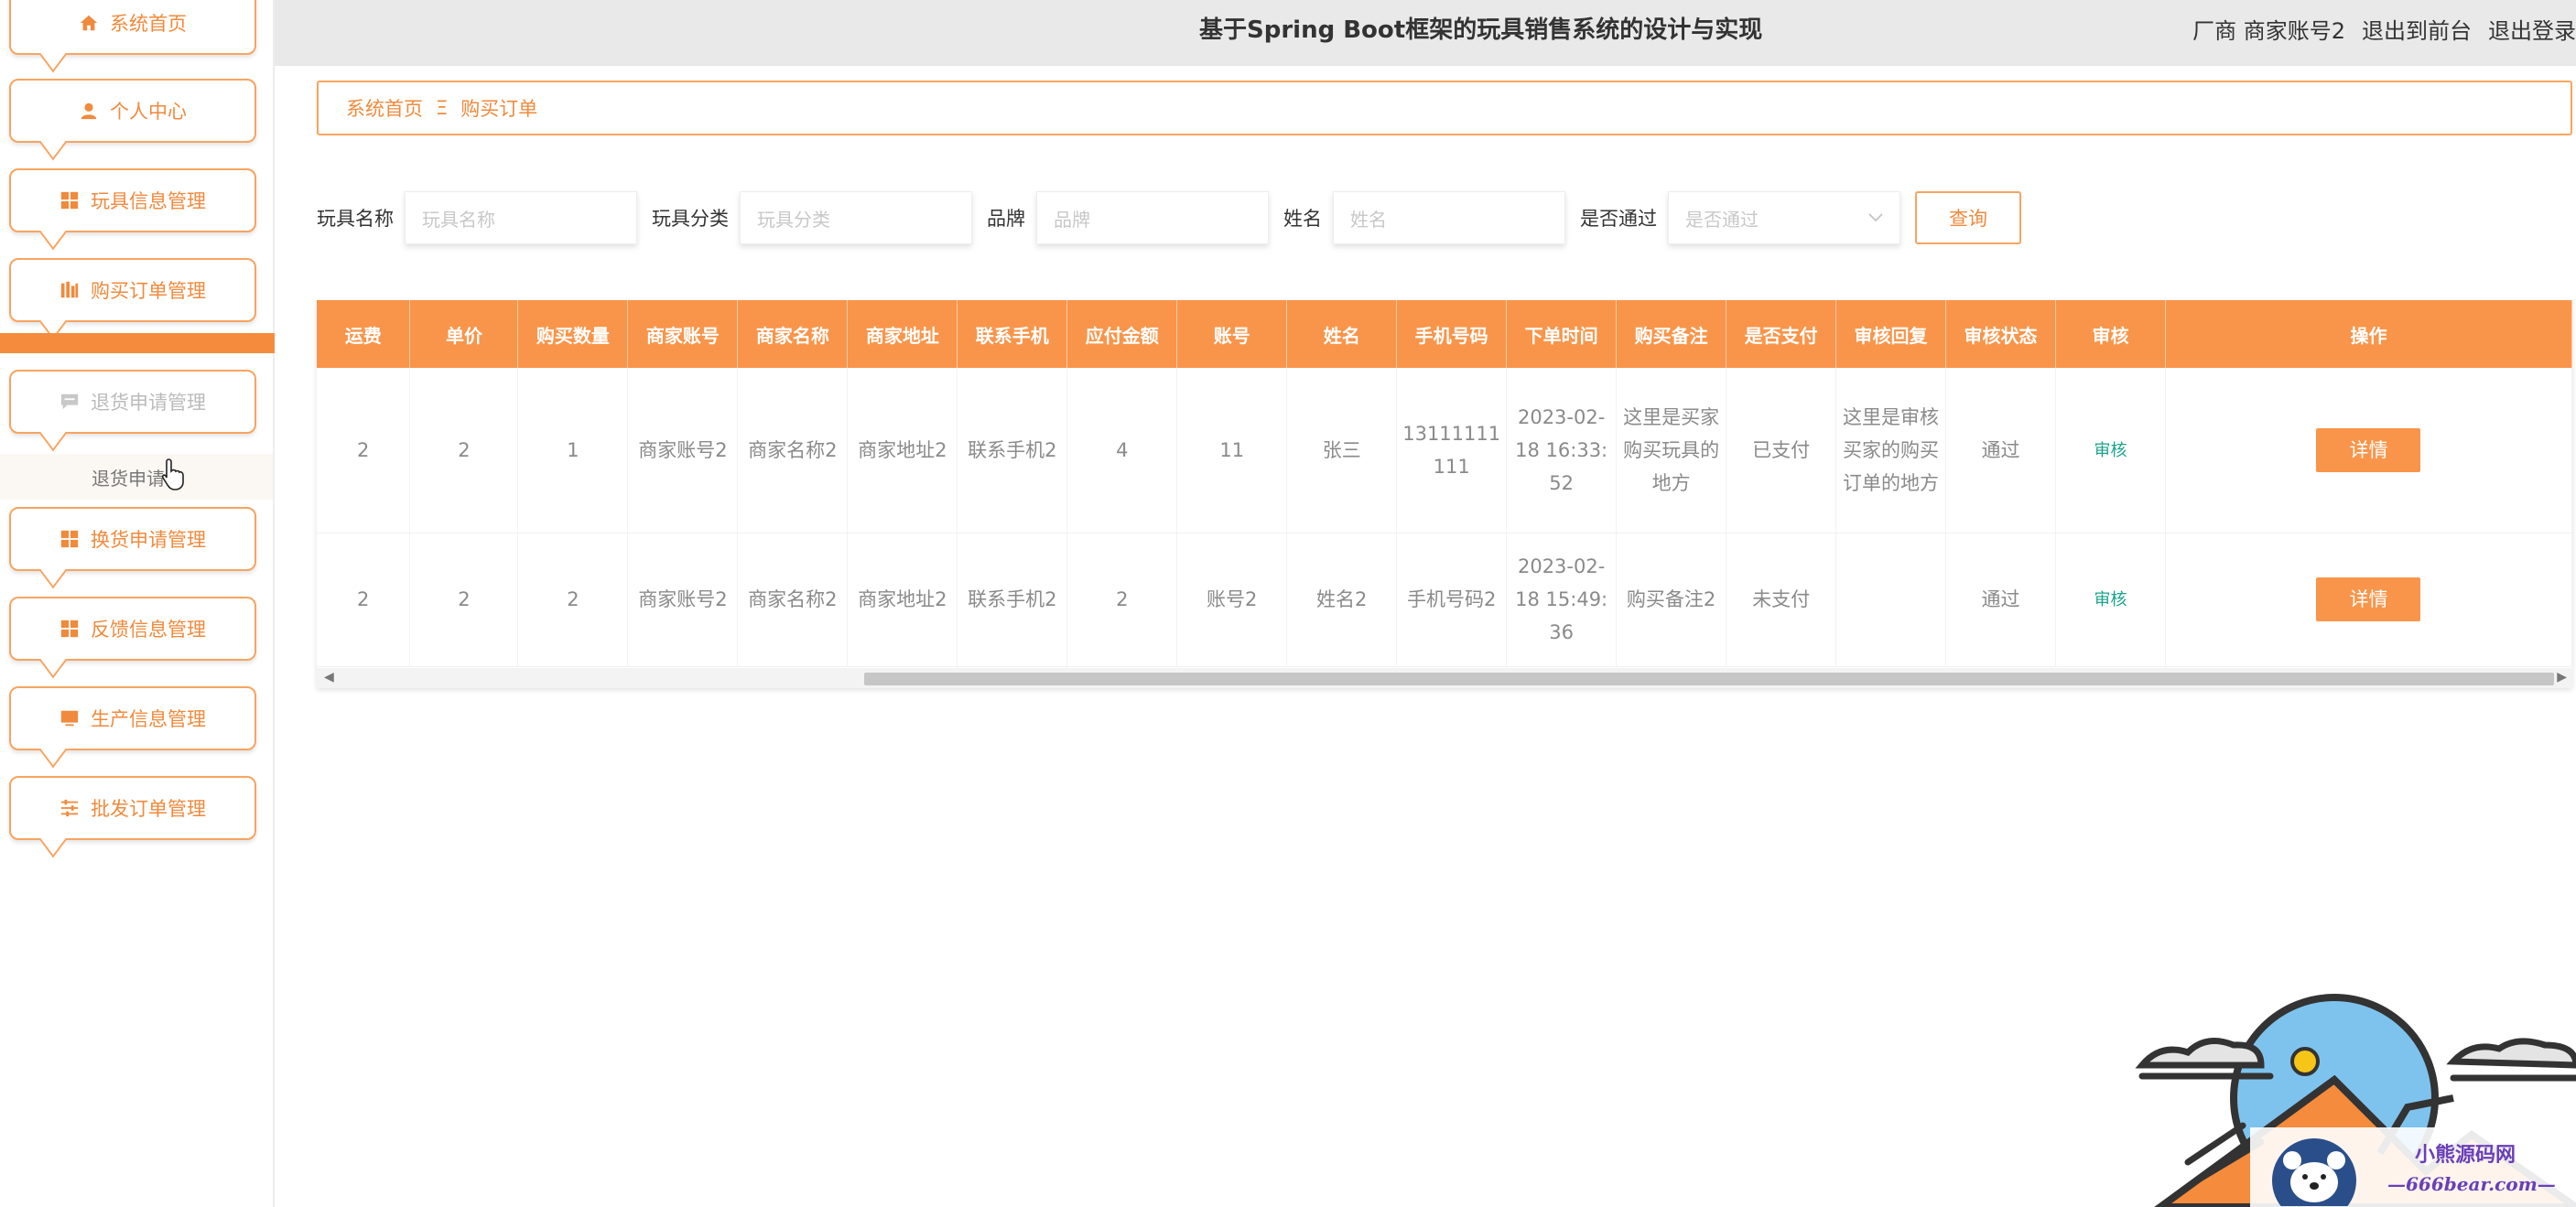  Describe the element at coordinates (128, 479) in the screenshot. I see `submenu-item-label: 退货申请` at that location.